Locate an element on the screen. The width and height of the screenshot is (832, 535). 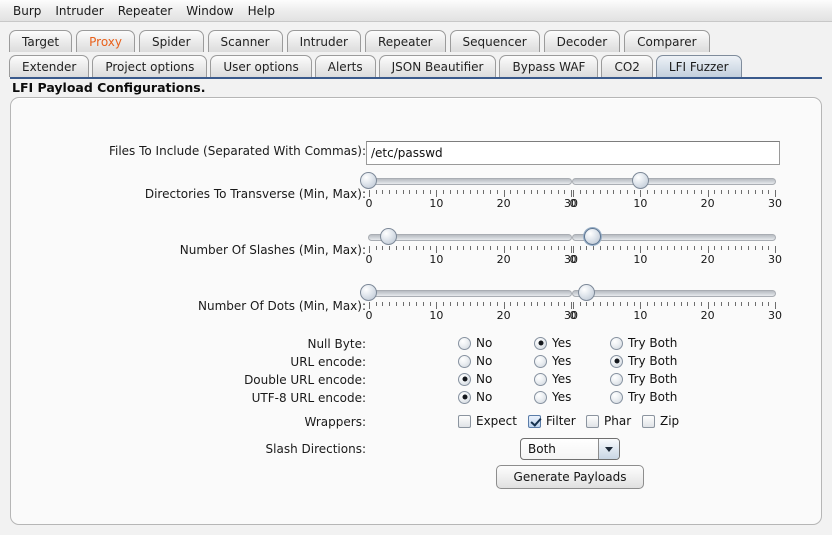
tab-comparer: Comparer is located at coordinates (667, 41).